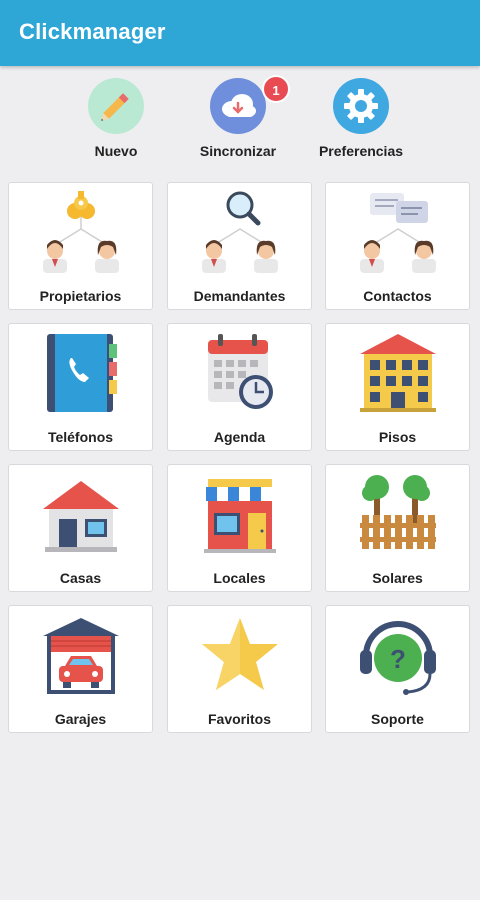 This screenshot has height=900, width=480. Describe the element at coordinates (240, 232) in the screenshot. I see `seekers-magnifier-icon` at that location.